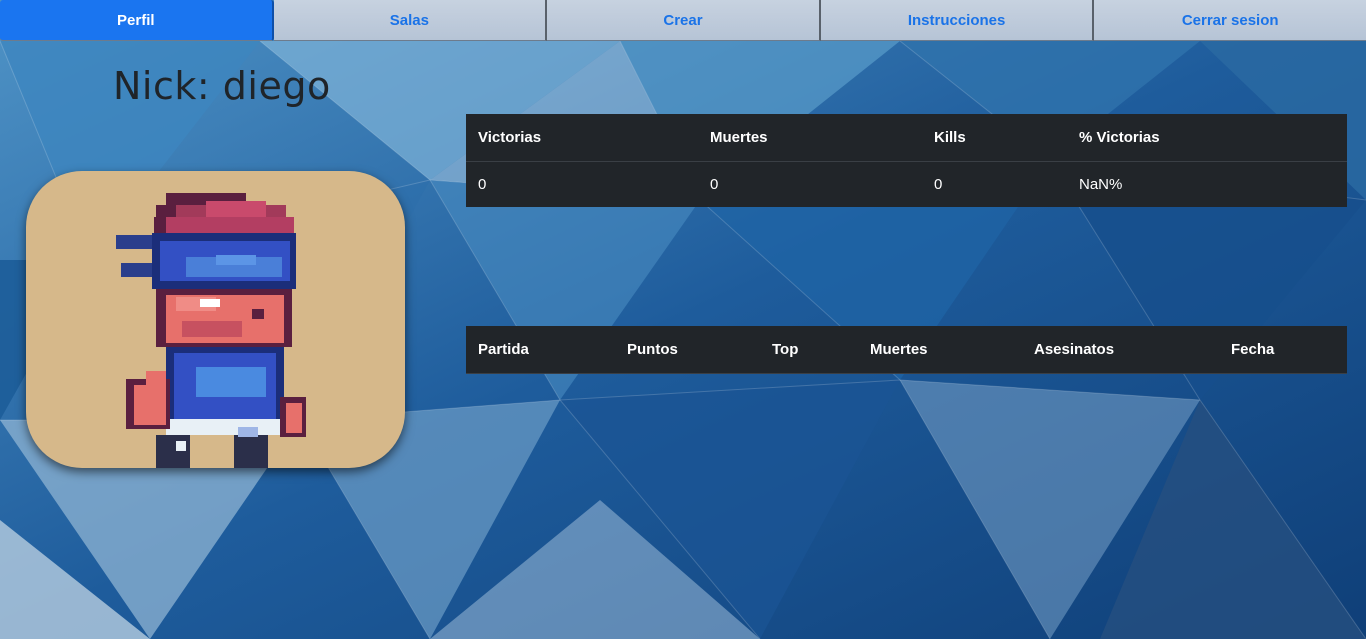 The width and height of the screenshot is (1366, 639). Describe the element at coordinates (906, 185) in the screenshot. I see `table-row: 0 0 0 NaN%` at that location.